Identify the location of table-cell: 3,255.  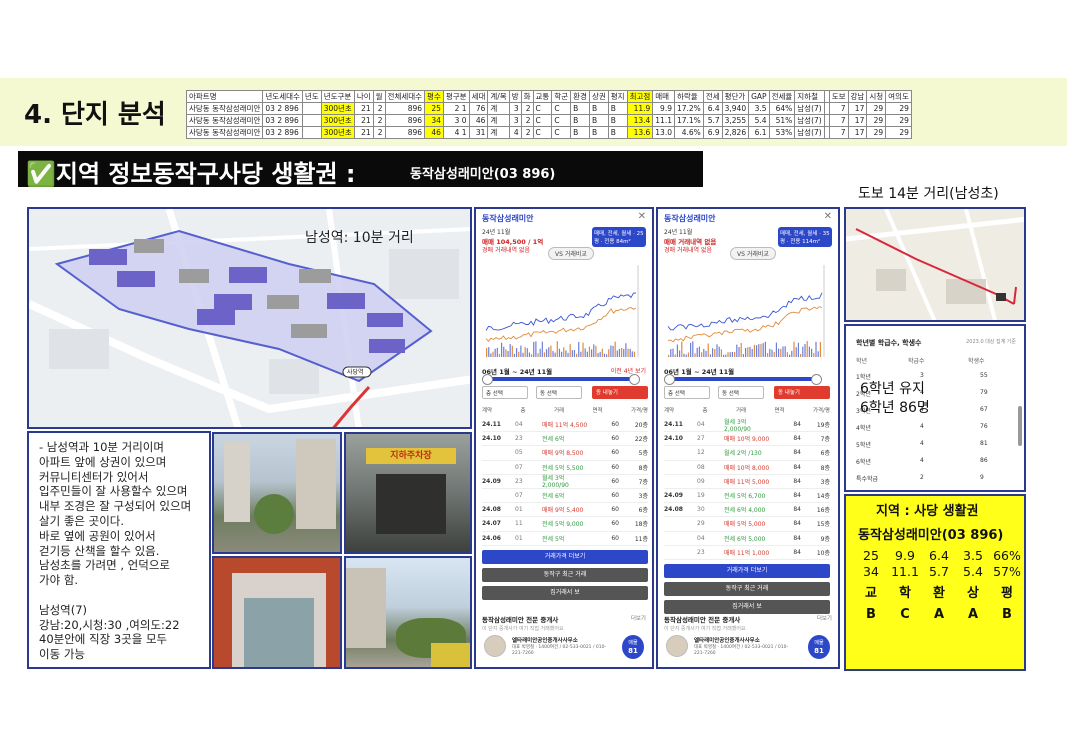
(735, 120).